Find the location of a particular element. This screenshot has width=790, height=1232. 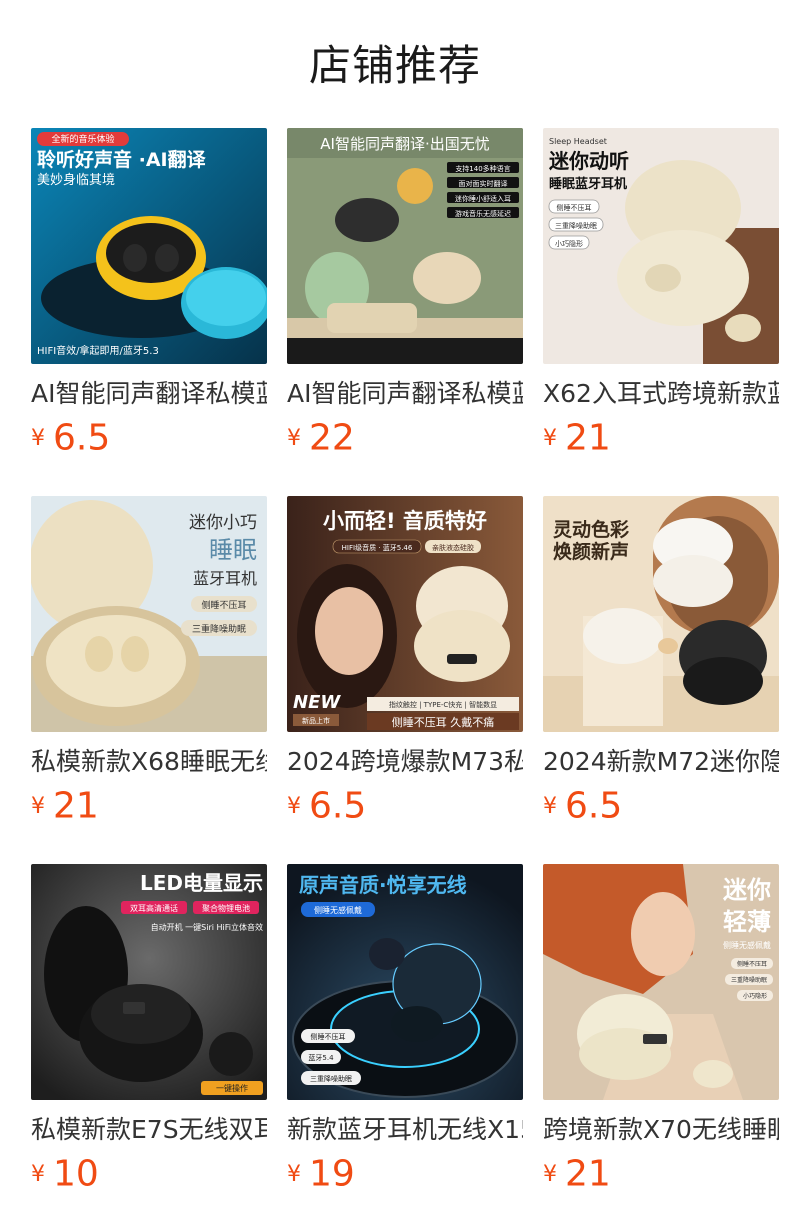

price-amount: 22 is located at coordinates (332, 438).